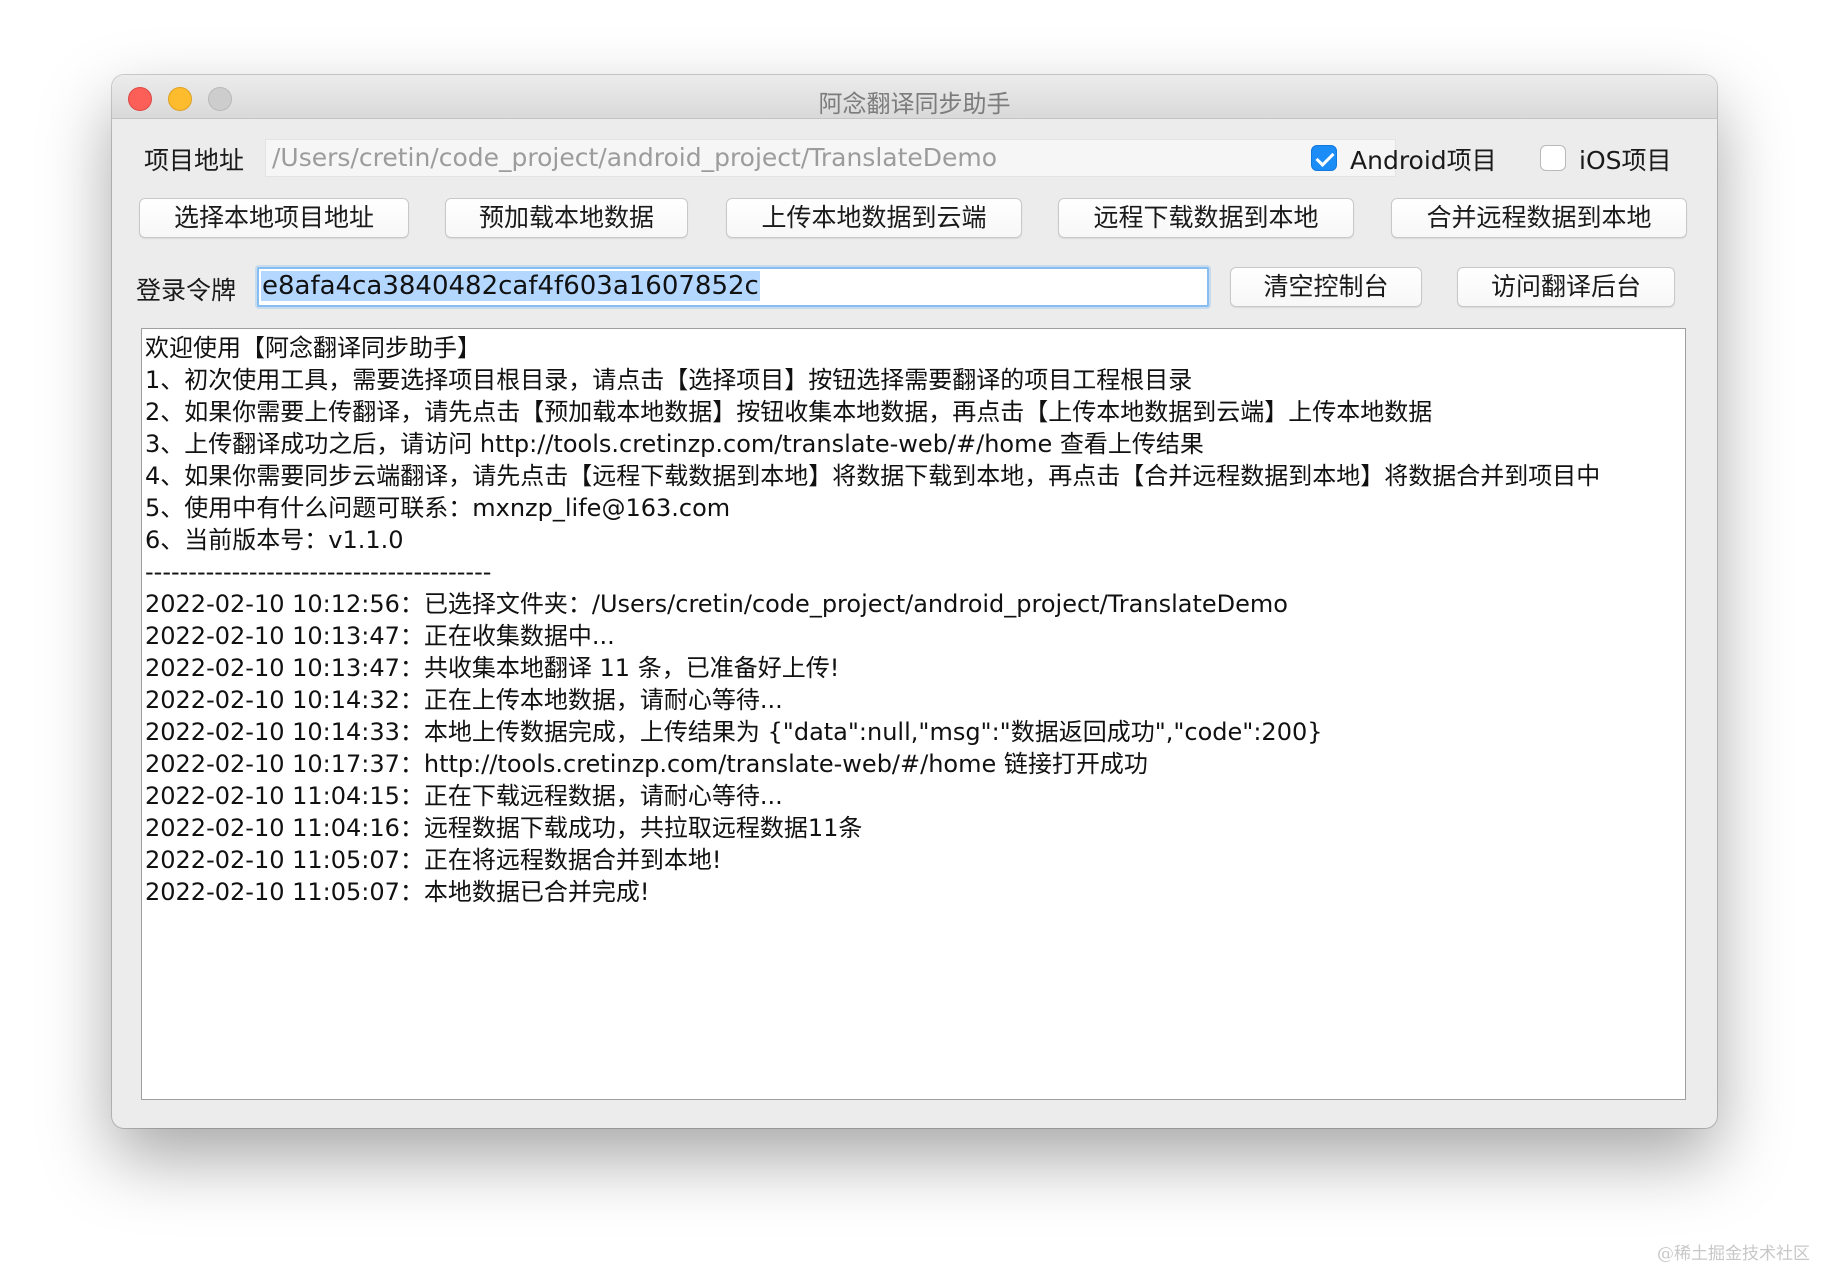 The width and height of the screenshot is (1824, 1274). I want to click on select-local-project-button: 选择本地项目地址, so click(274, 218).